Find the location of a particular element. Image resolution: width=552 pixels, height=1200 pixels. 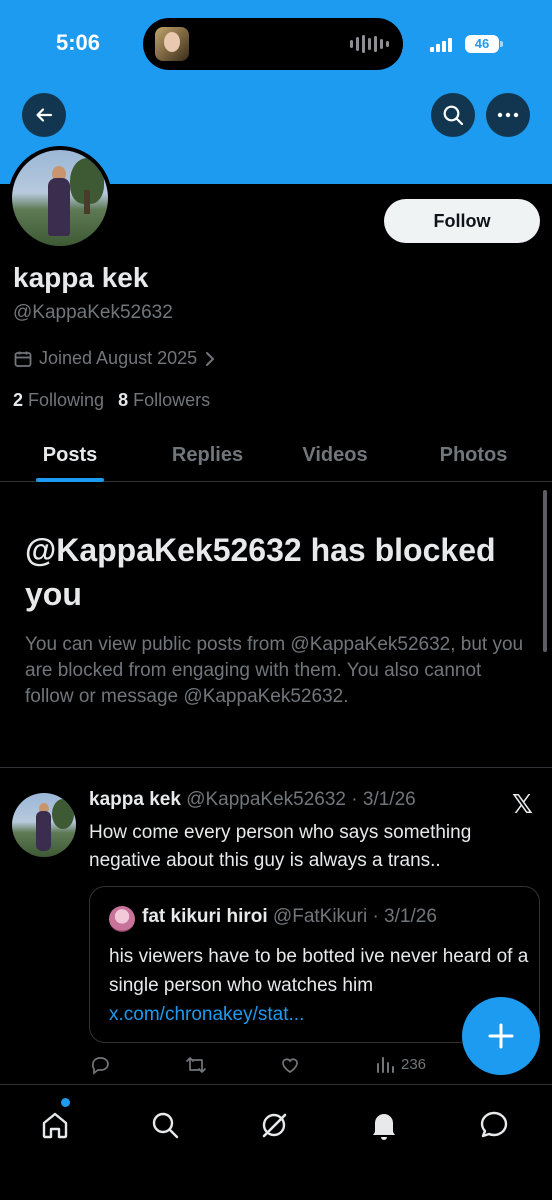

tweet-actions: 236 is located at coordinates (309, 1067).